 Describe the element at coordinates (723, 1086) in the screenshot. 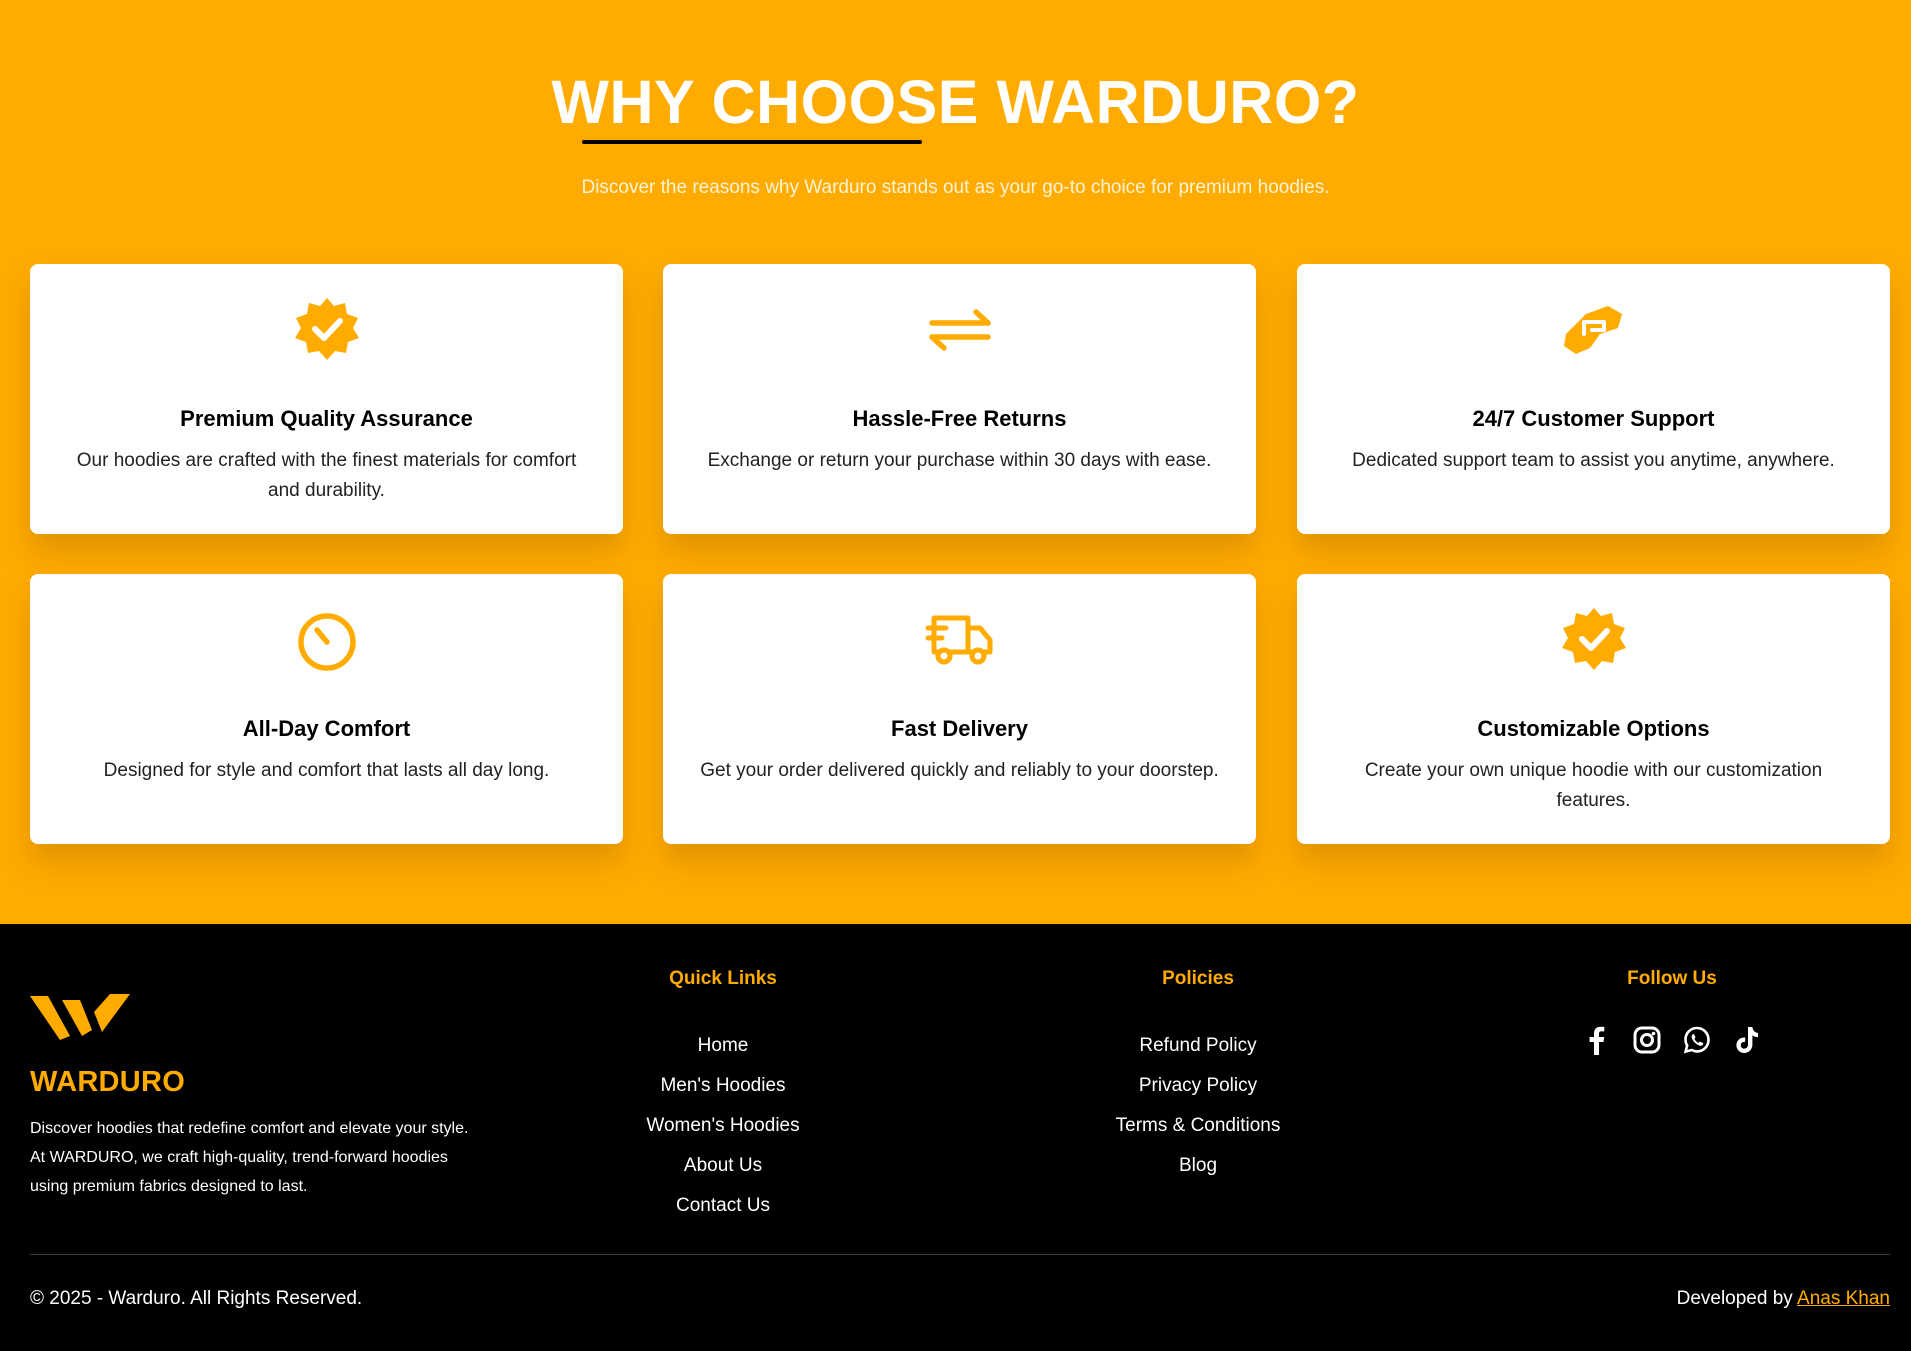

I see `footer-link-mens-hoodies: Men's Hoodies` at that location.